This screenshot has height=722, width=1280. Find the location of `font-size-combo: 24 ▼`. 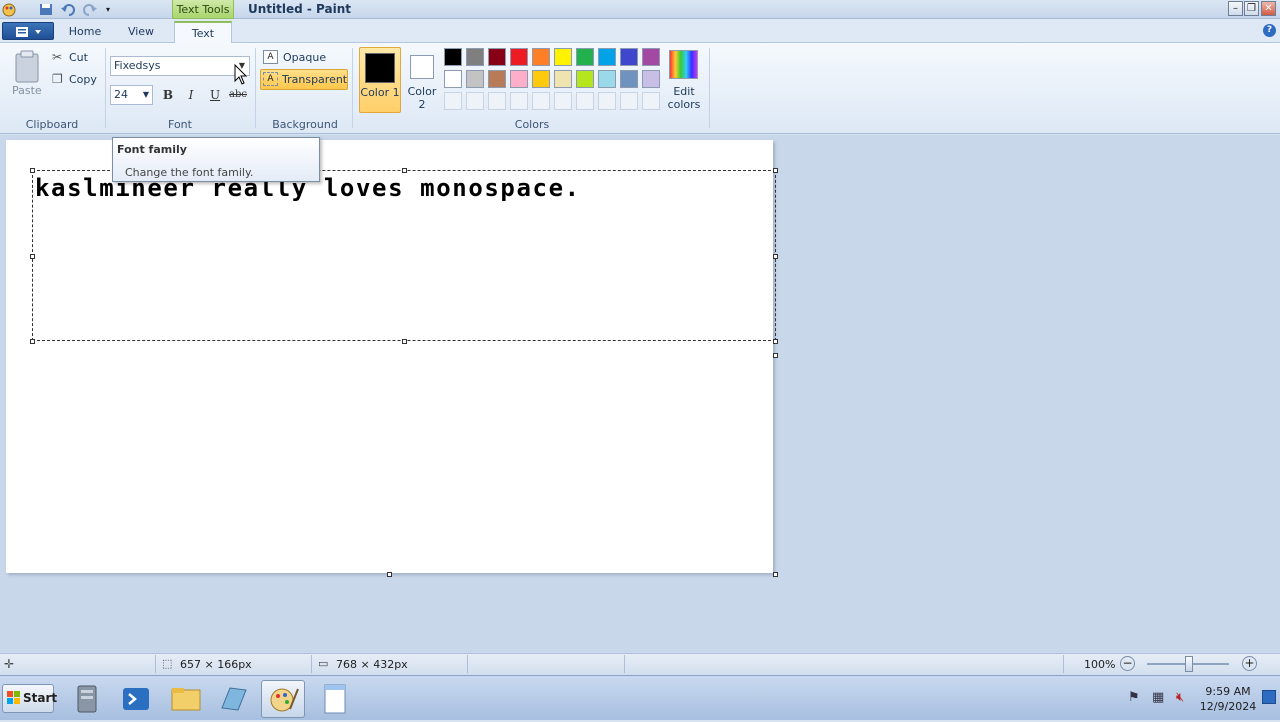

font-size-combo: 24 ▼ is located at coordinates (131, 95).